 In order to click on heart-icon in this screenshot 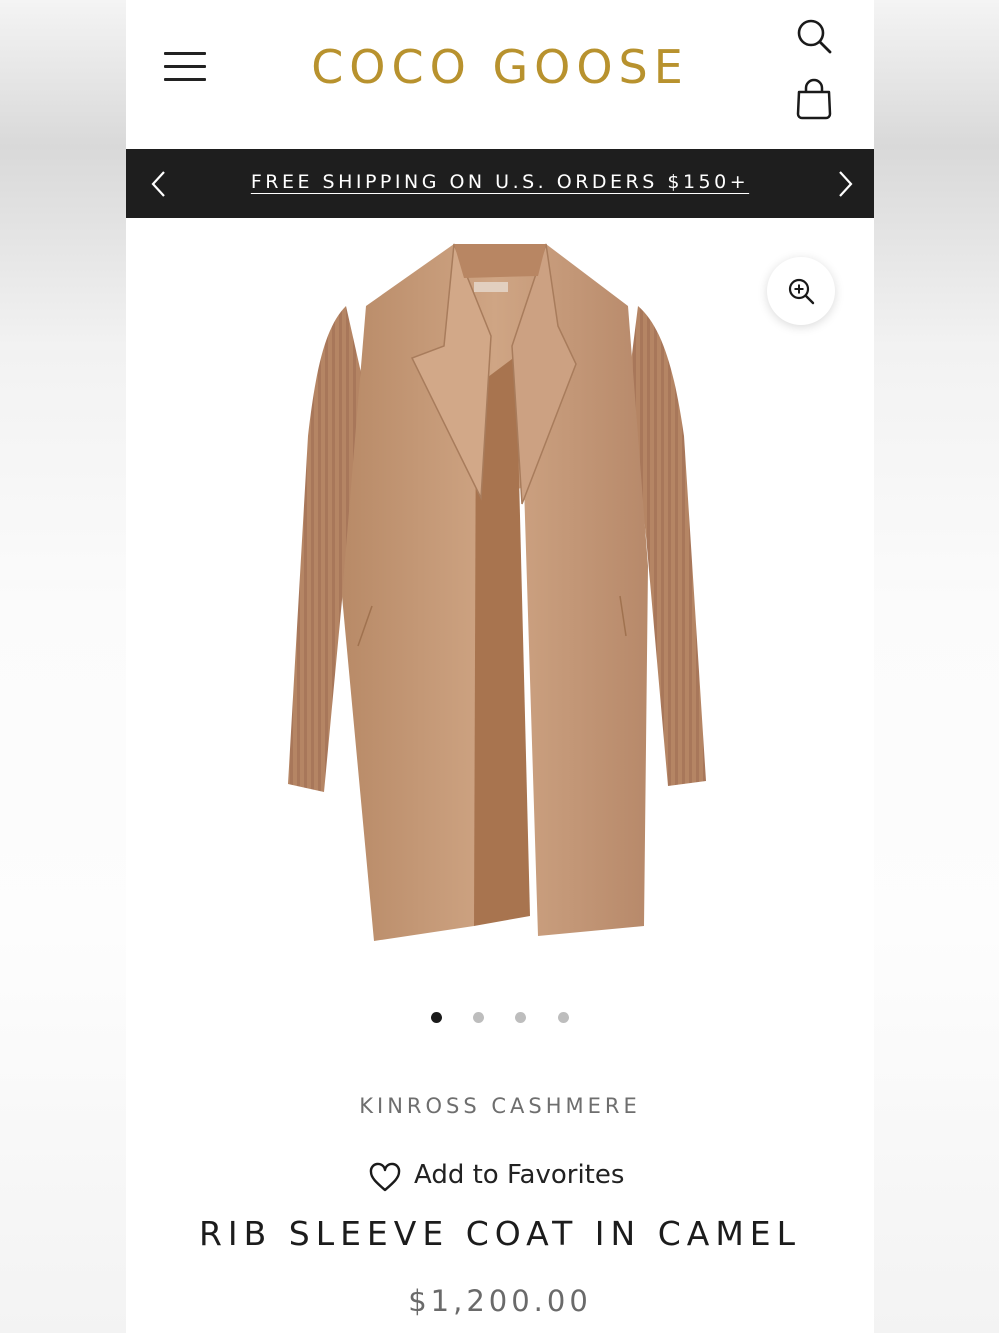, I will do `click(385, 1177)`.